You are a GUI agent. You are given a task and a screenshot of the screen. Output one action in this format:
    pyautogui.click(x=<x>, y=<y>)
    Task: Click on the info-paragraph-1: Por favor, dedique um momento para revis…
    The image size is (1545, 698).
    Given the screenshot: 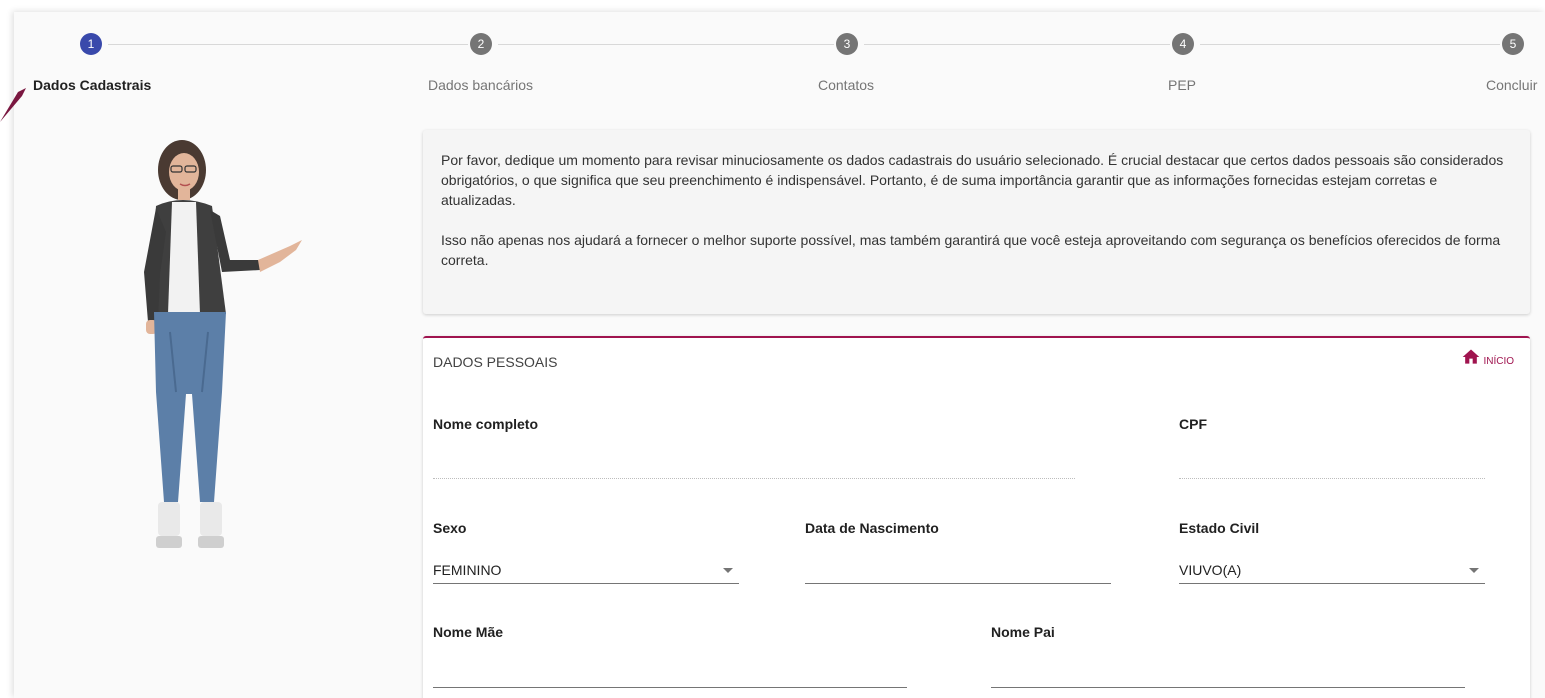 What is the action you would take?
    pyautogui.click(x=972, y=180)
    